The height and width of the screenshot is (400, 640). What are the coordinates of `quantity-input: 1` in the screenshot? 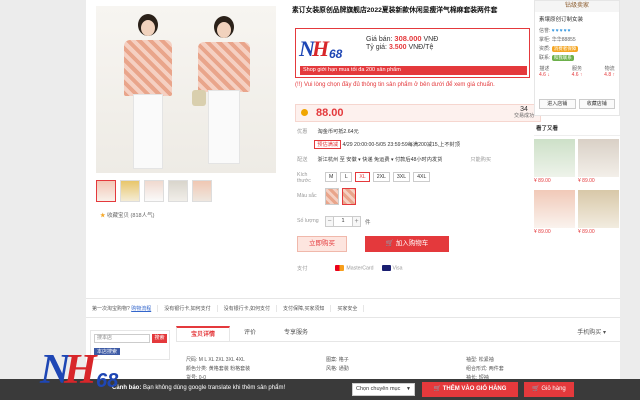 It's located at (343, 221).